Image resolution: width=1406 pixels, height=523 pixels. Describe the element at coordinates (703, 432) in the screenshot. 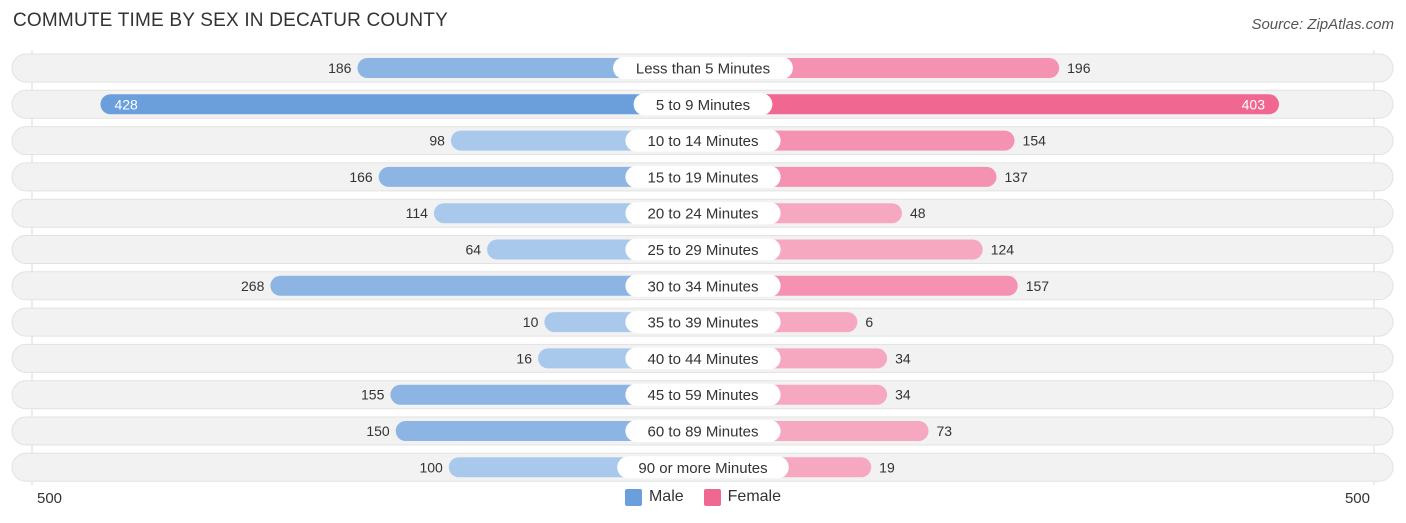

I see `category-label: 60 to 89 Minutes` at that location.